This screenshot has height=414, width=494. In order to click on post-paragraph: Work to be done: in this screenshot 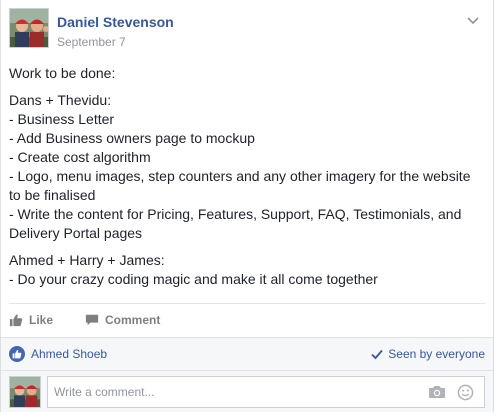, I will do `click(247, 73)`.